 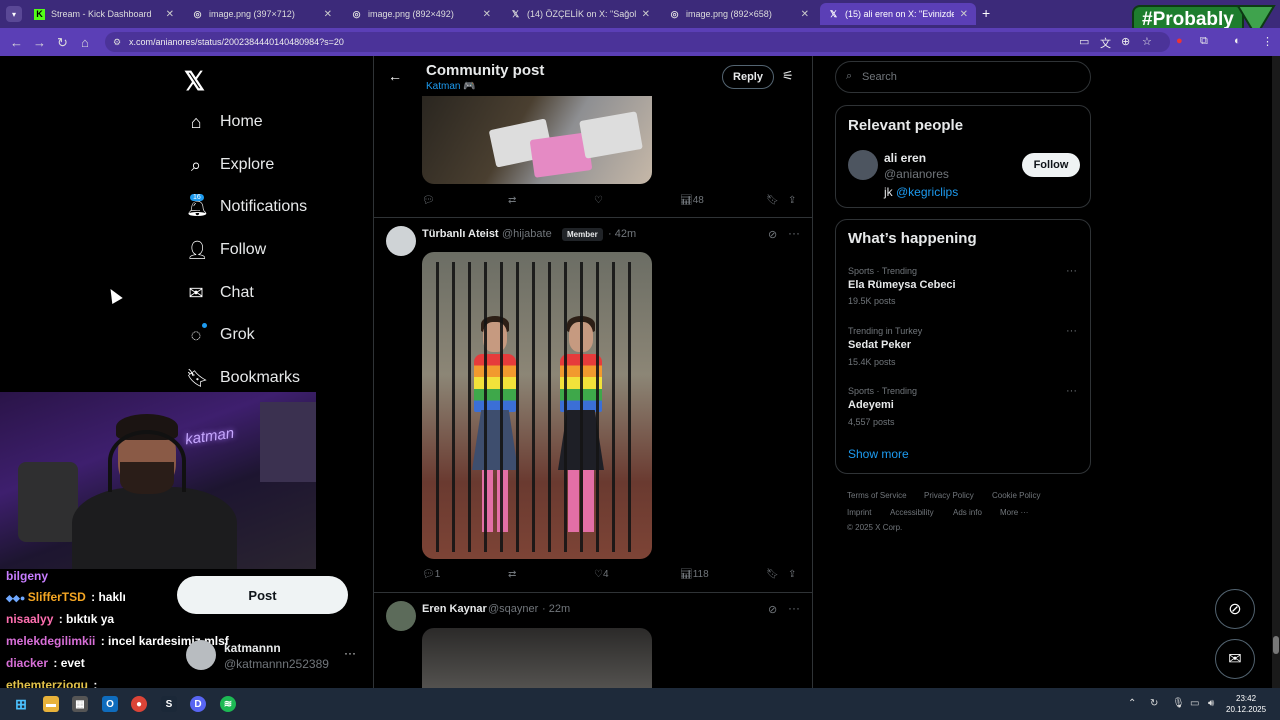 I want to click on tray-overflow-icon: ⌃, so click(x=1132, y=703).